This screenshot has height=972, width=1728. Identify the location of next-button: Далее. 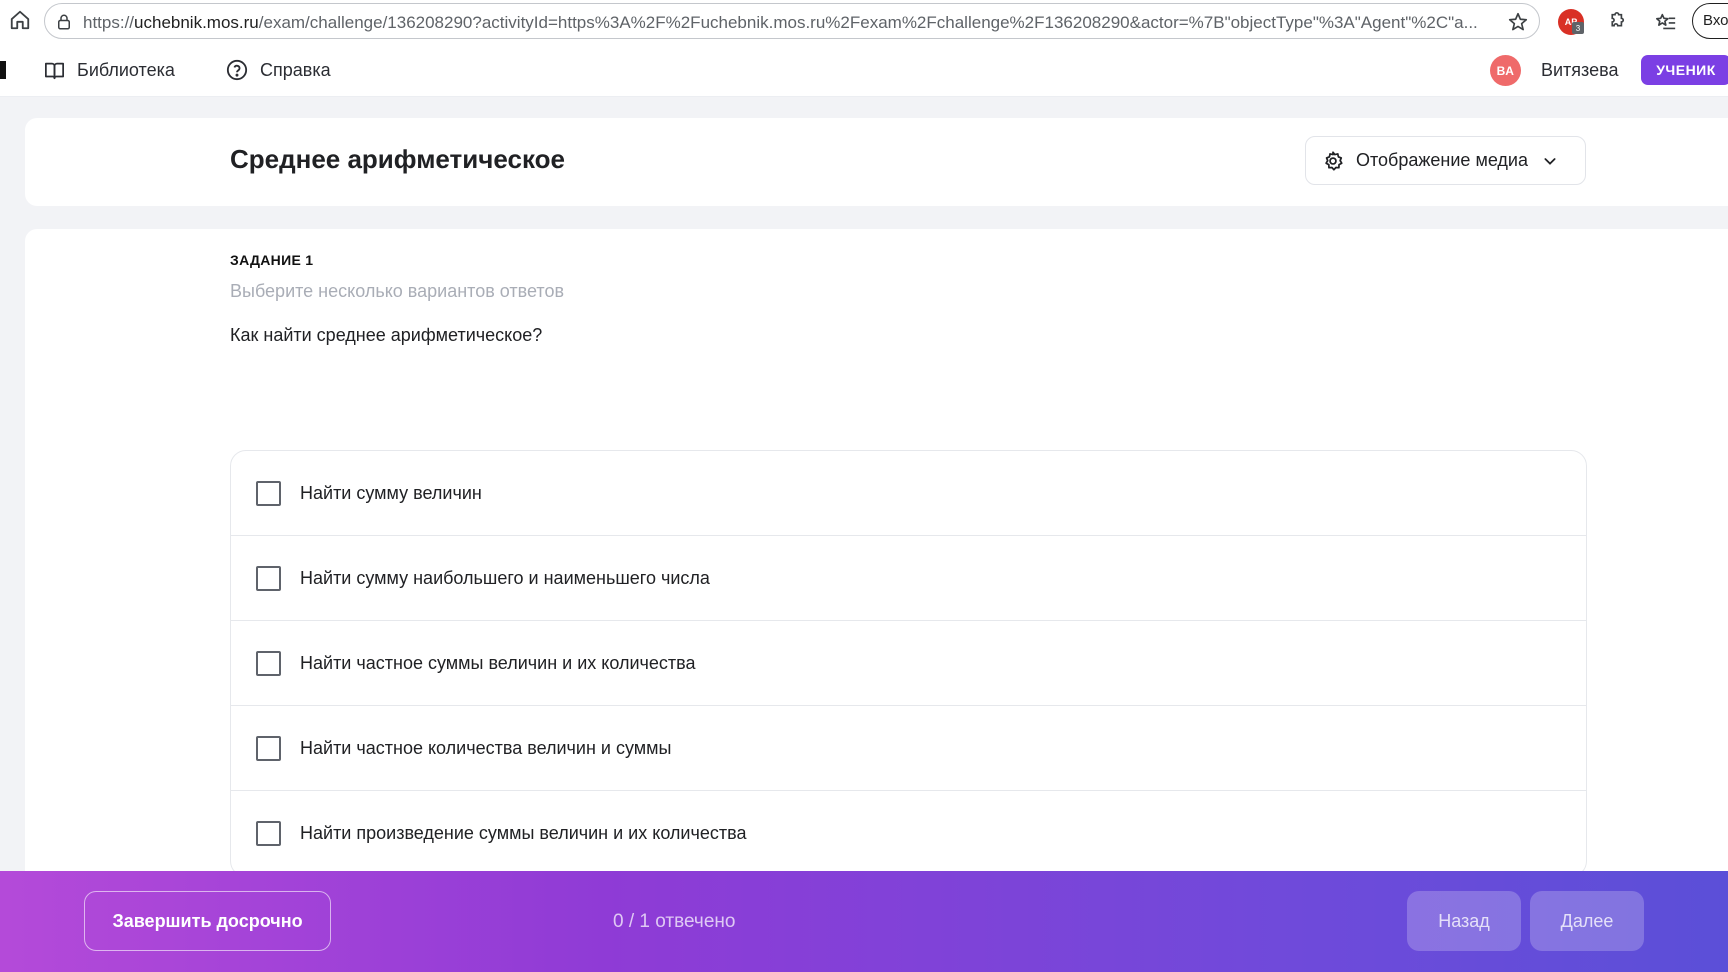
(1587, 921).